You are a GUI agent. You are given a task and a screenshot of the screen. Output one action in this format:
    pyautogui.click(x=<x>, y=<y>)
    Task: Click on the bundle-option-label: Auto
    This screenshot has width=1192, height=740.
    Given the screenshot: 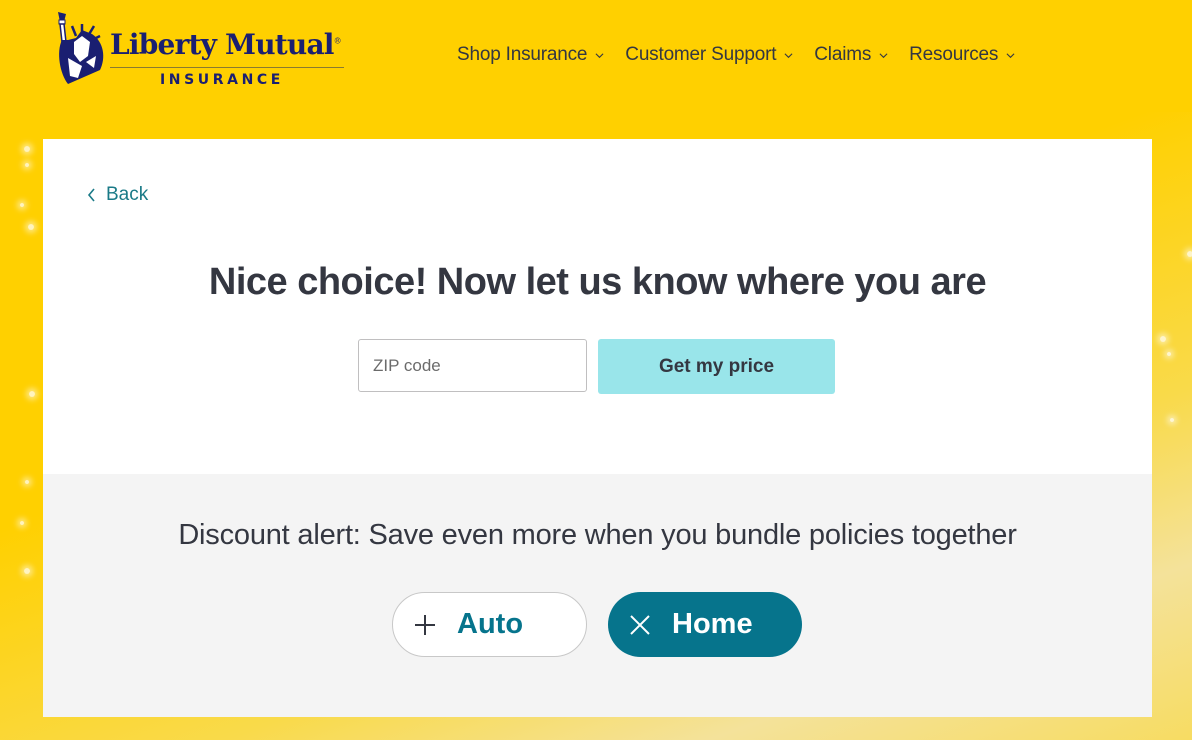 What is the action you would take?
    pyautogui.click(x=490, y=624)
    